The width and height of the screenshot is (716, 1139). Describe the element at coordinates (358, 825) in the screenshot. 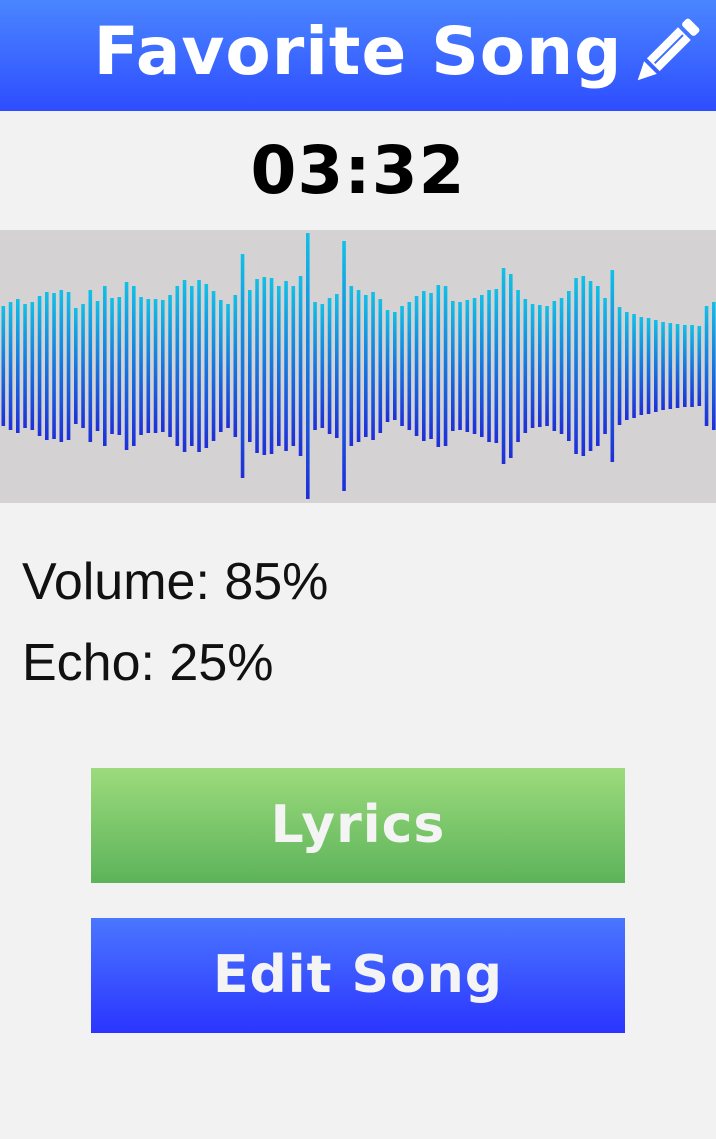

I see `lyrics-button: Lyrics` at that location.